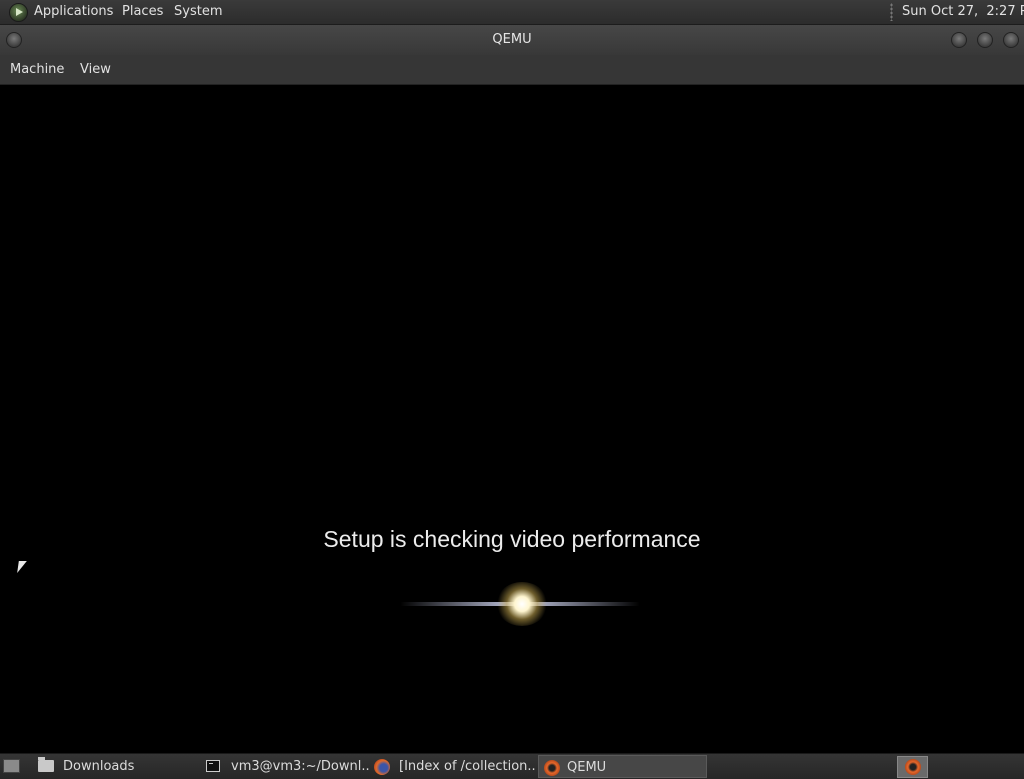 The height and width of the screenshot is (779, 1024). I want to click on panel-separator, so click(891, 12).